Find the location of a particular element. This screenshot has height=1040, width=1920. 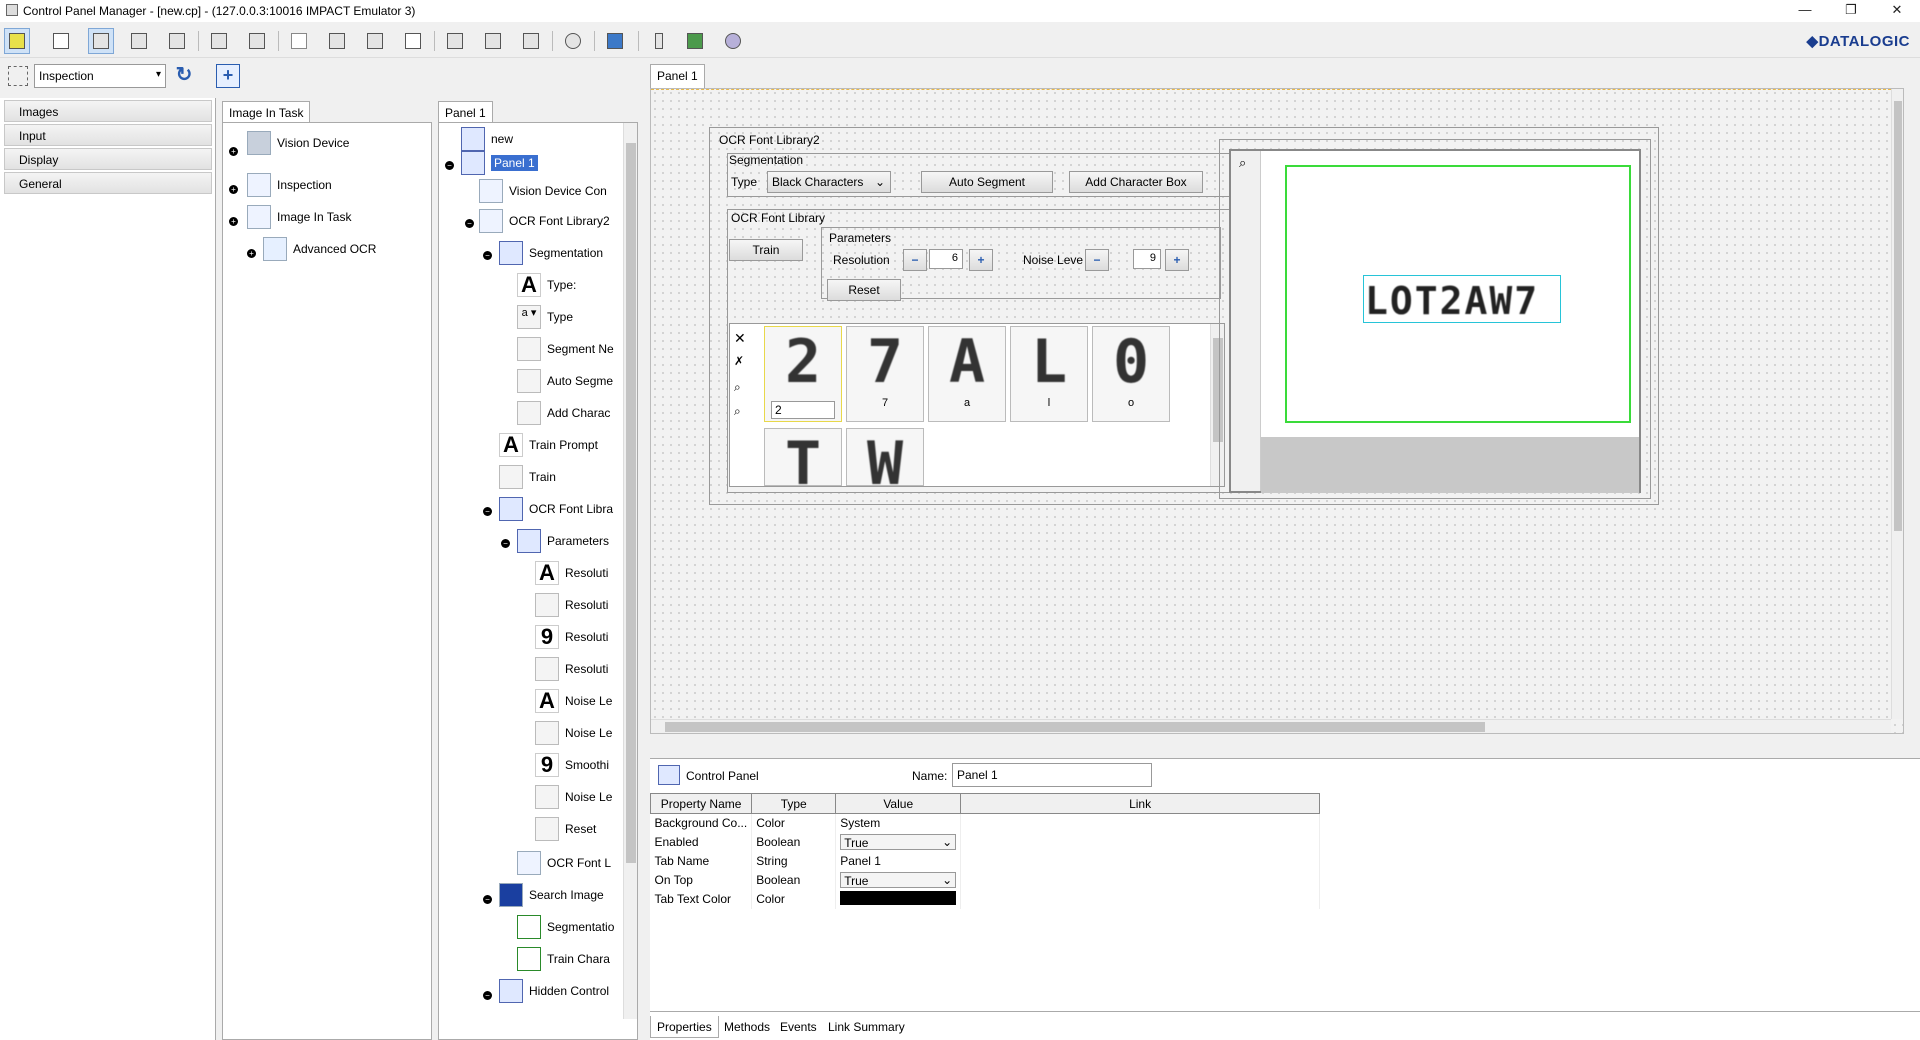

canvas-horizontal-scrollbar is located at coordinates (1271, 726).